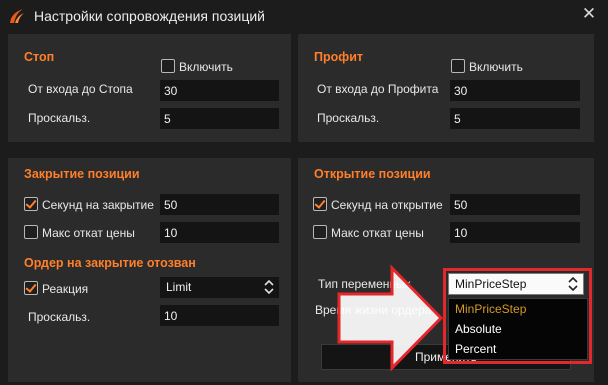 The width and height of the screenshot is (608, 385). I want to click on profit-enable-label: Включить, so click(496, 67).